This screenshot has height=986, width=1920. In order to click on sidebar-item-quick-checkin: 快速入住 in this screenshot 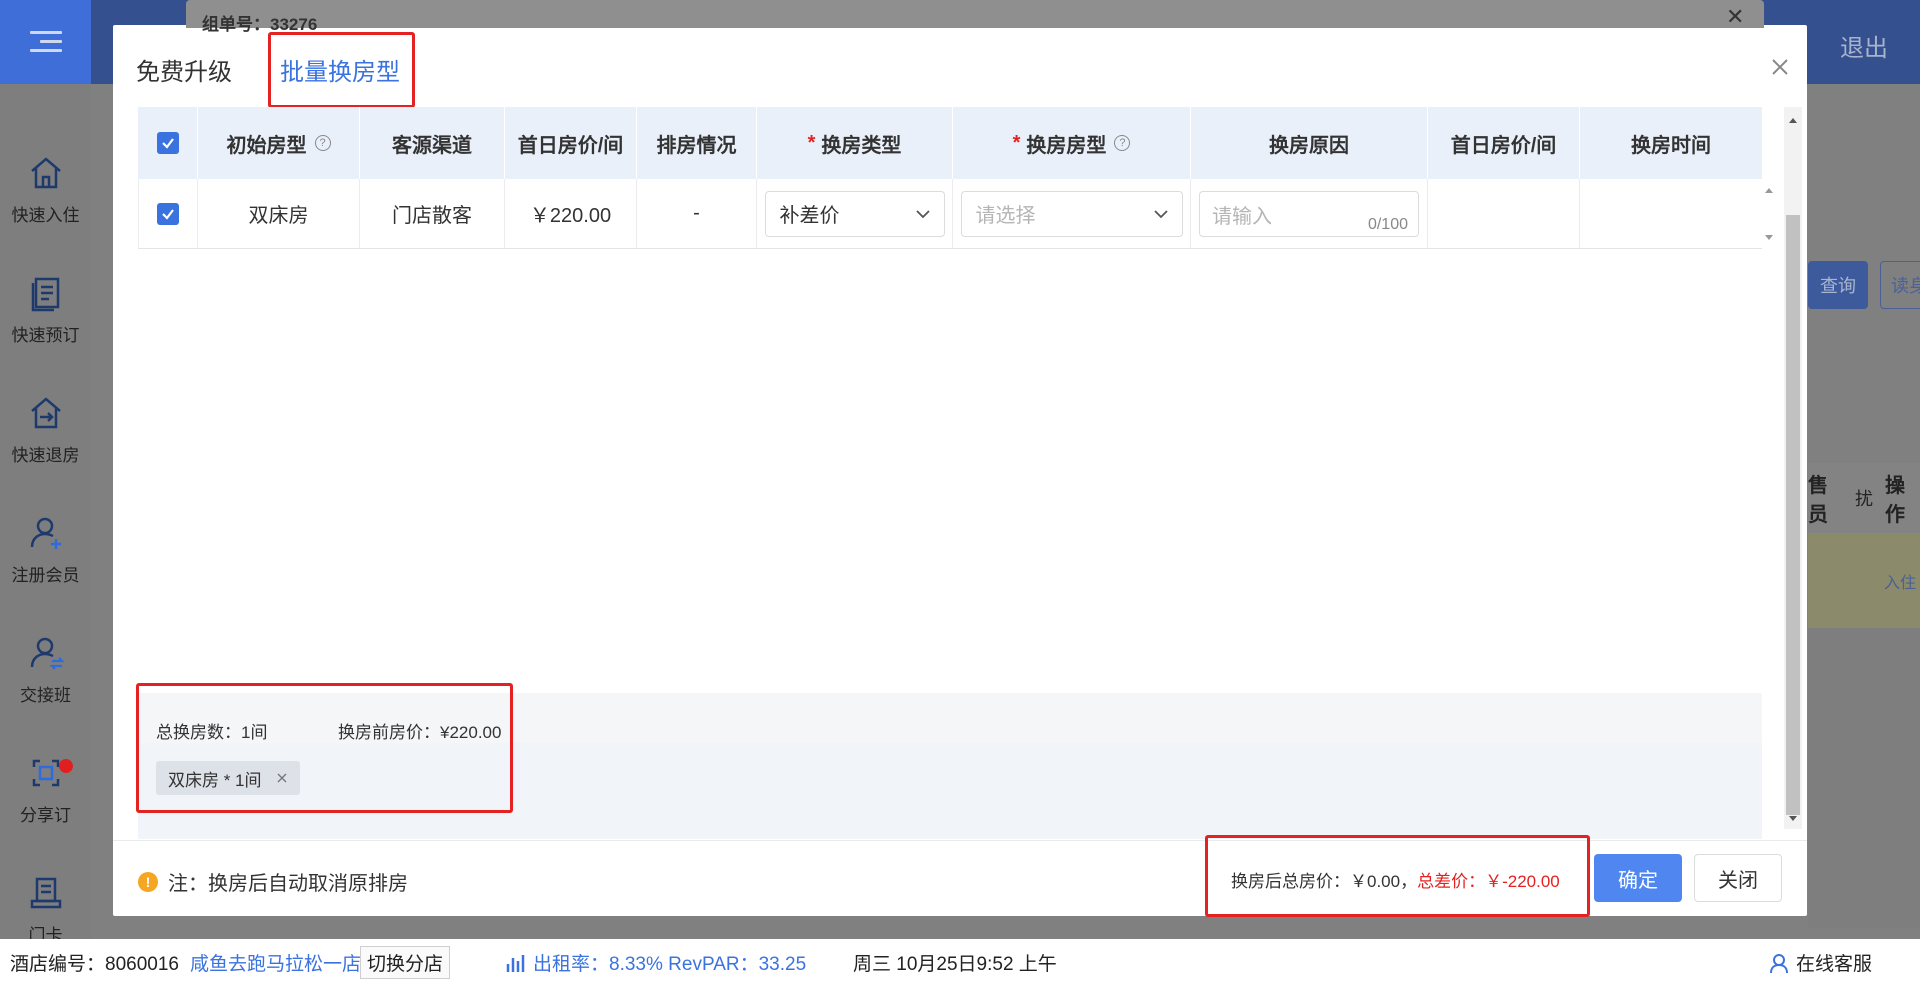, I will do `click(45, 189)`.